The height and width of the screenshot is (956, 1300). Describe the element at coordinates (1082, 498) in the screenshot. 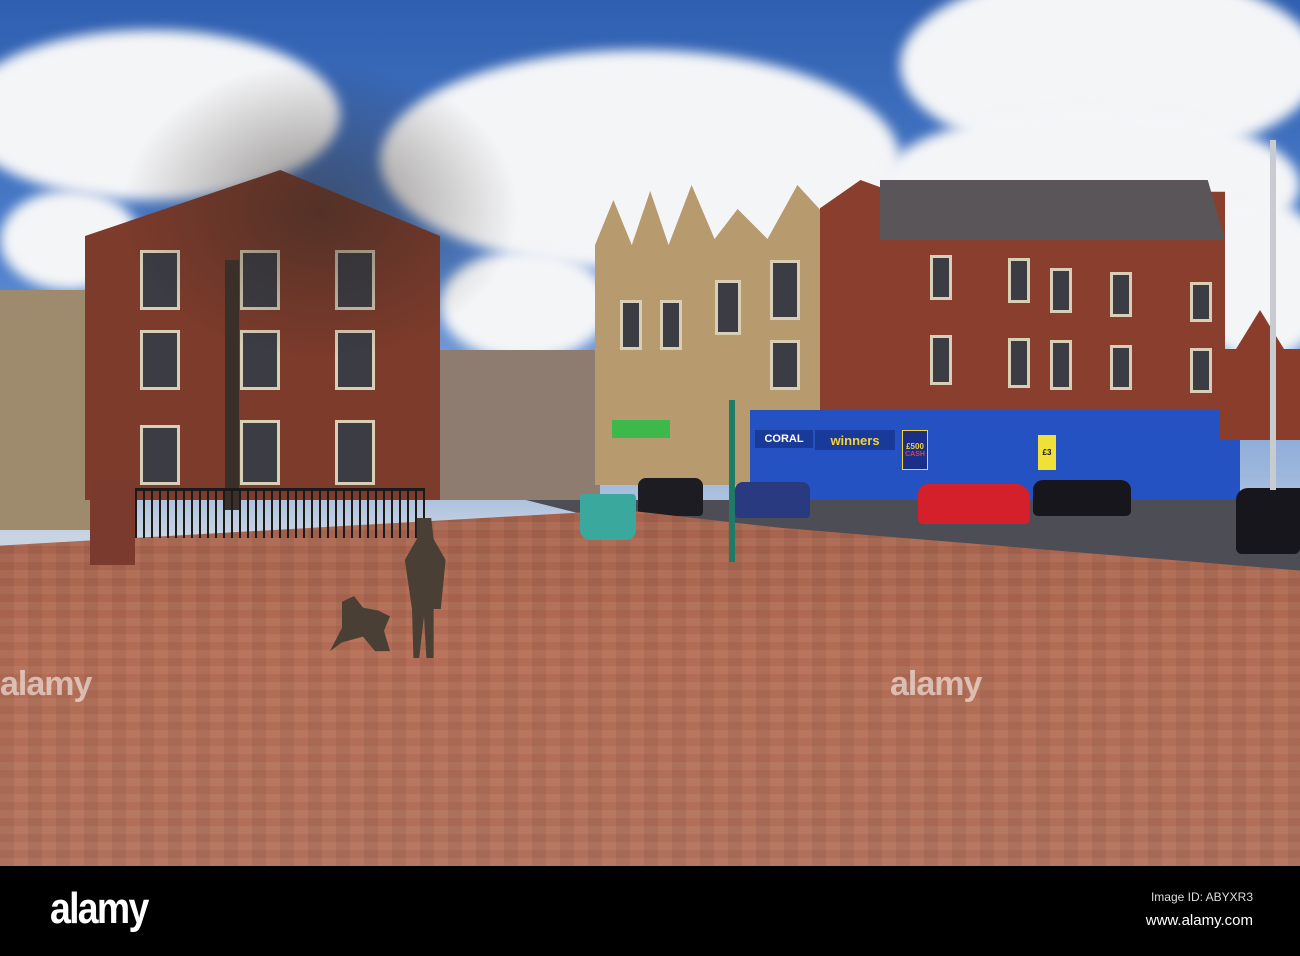

I see `dark-car` at that location.